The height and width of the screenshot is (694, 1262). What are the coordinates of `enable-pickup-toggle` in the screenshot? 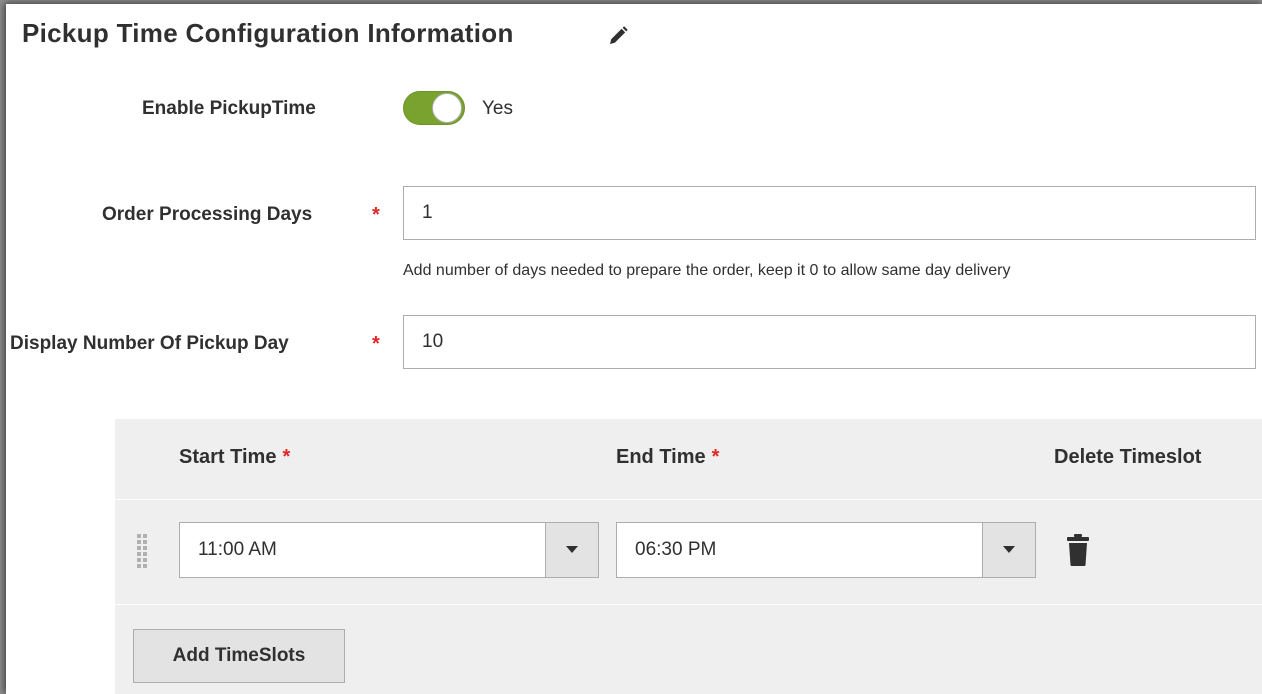 It's located at (434, 108).